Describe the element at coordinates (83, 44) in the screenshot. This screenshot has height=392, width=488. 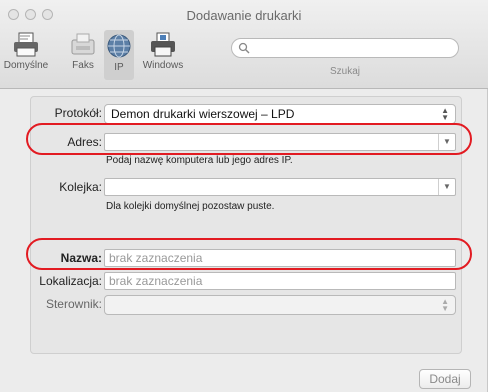
I see `fax-icon` at that location.